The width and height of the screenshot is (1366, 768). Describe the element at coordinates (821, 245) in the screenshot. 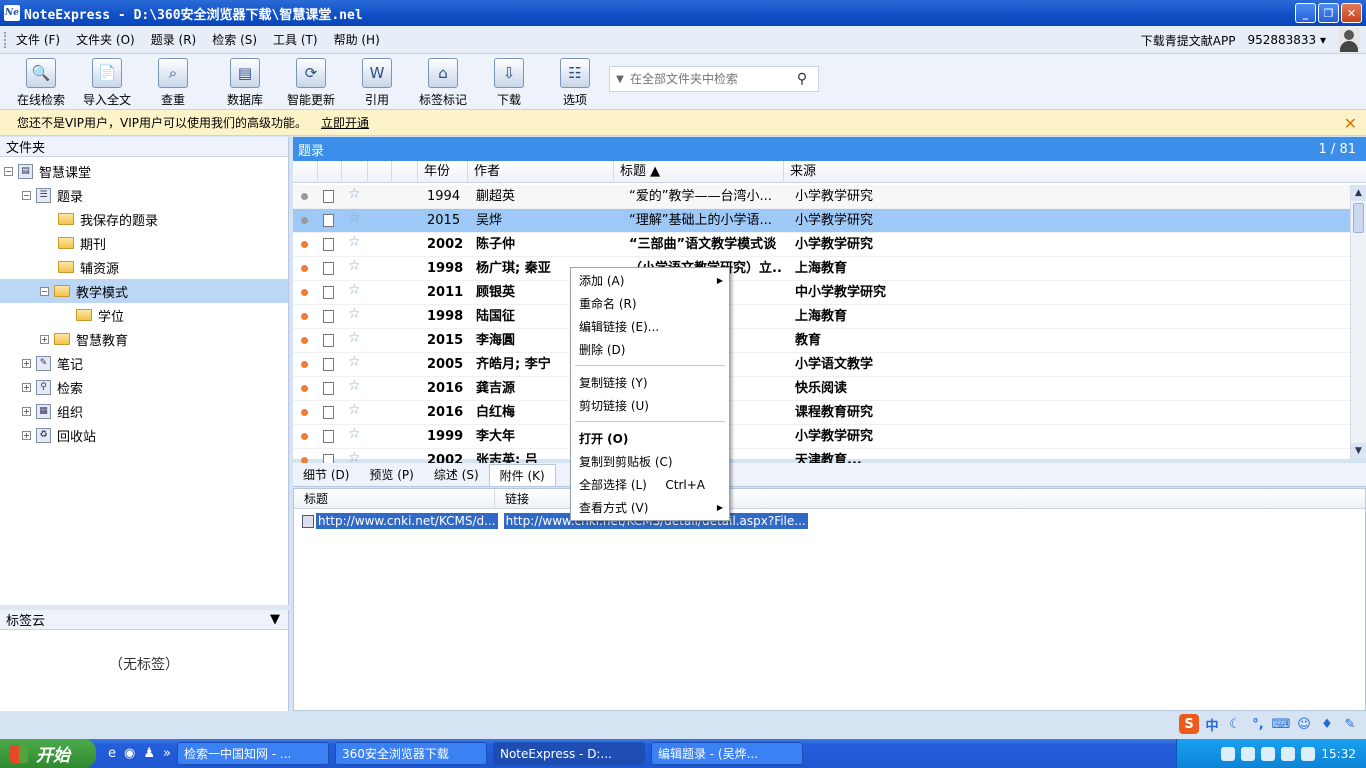

I see `table-row: ☆ 2002 陈子仲 “三部曲”语文教学模式谈 小学教学研究` at that location.